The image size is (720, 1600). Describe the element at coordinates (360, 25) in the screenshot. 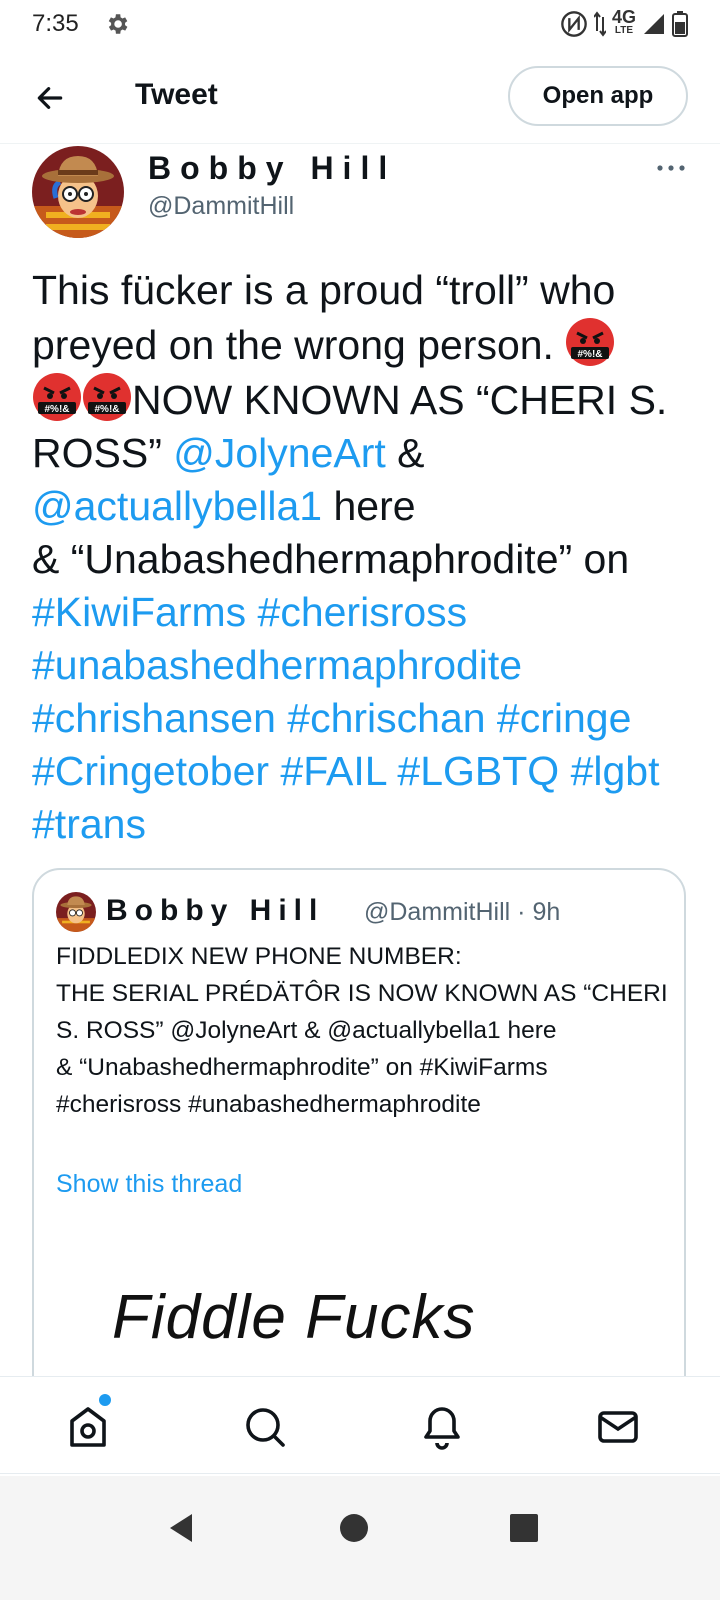

I see `status-bar: 7:35 4G LTE` at that location.